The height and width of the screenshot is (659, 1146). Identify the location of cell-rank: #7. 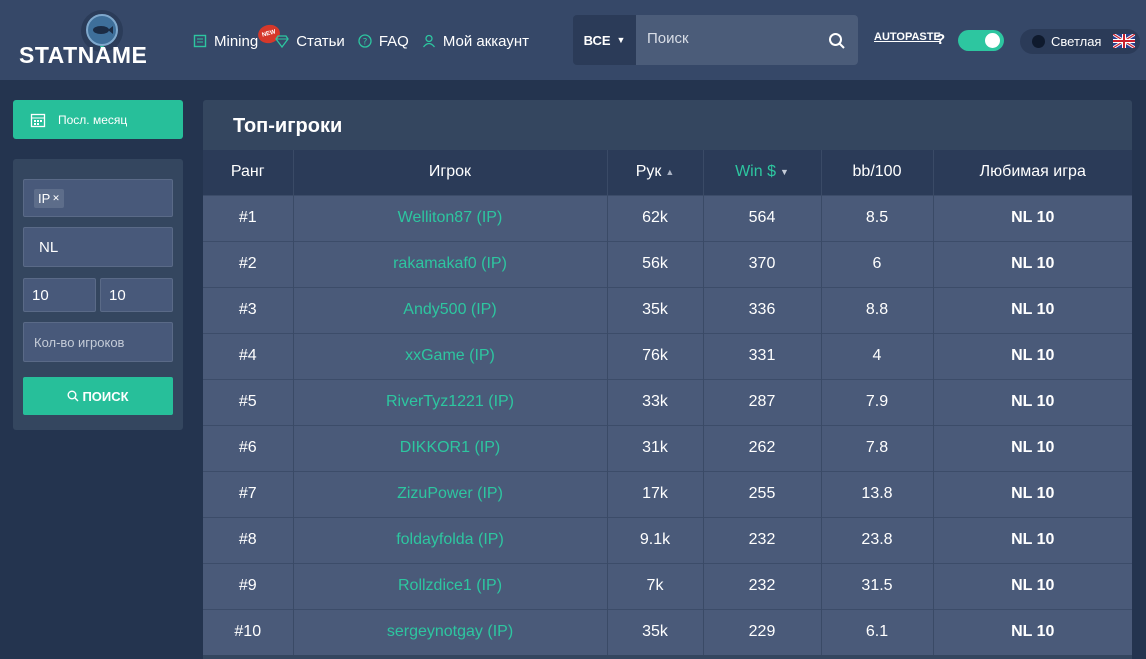
(248, 493).